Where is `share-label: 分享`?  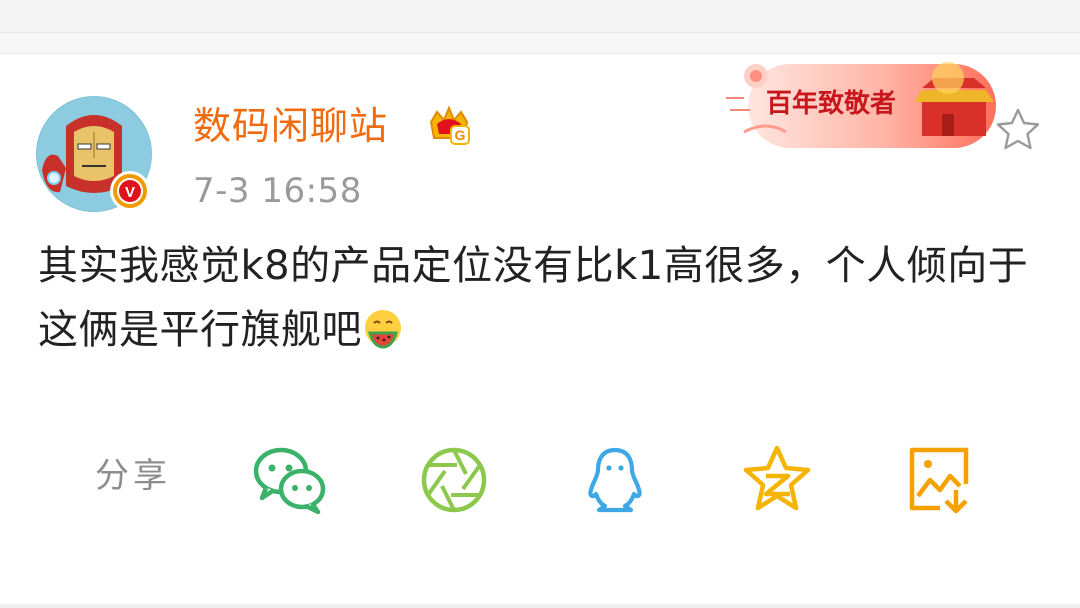
share-label: 分享 is located at coordinates (133, 476).